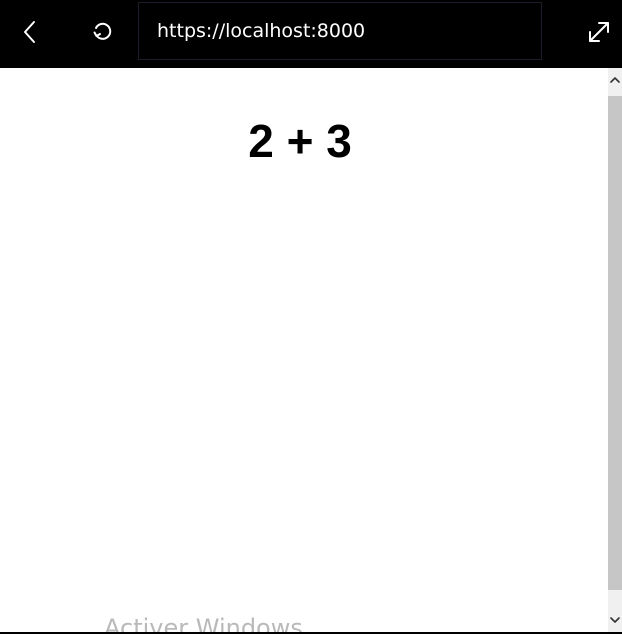 The height and width of the screenshot is (634, 622). What do you see at coordinates (615, 343) in the screenshot?
I see `scrollbar-thumb` at bounding box center [615, 343].